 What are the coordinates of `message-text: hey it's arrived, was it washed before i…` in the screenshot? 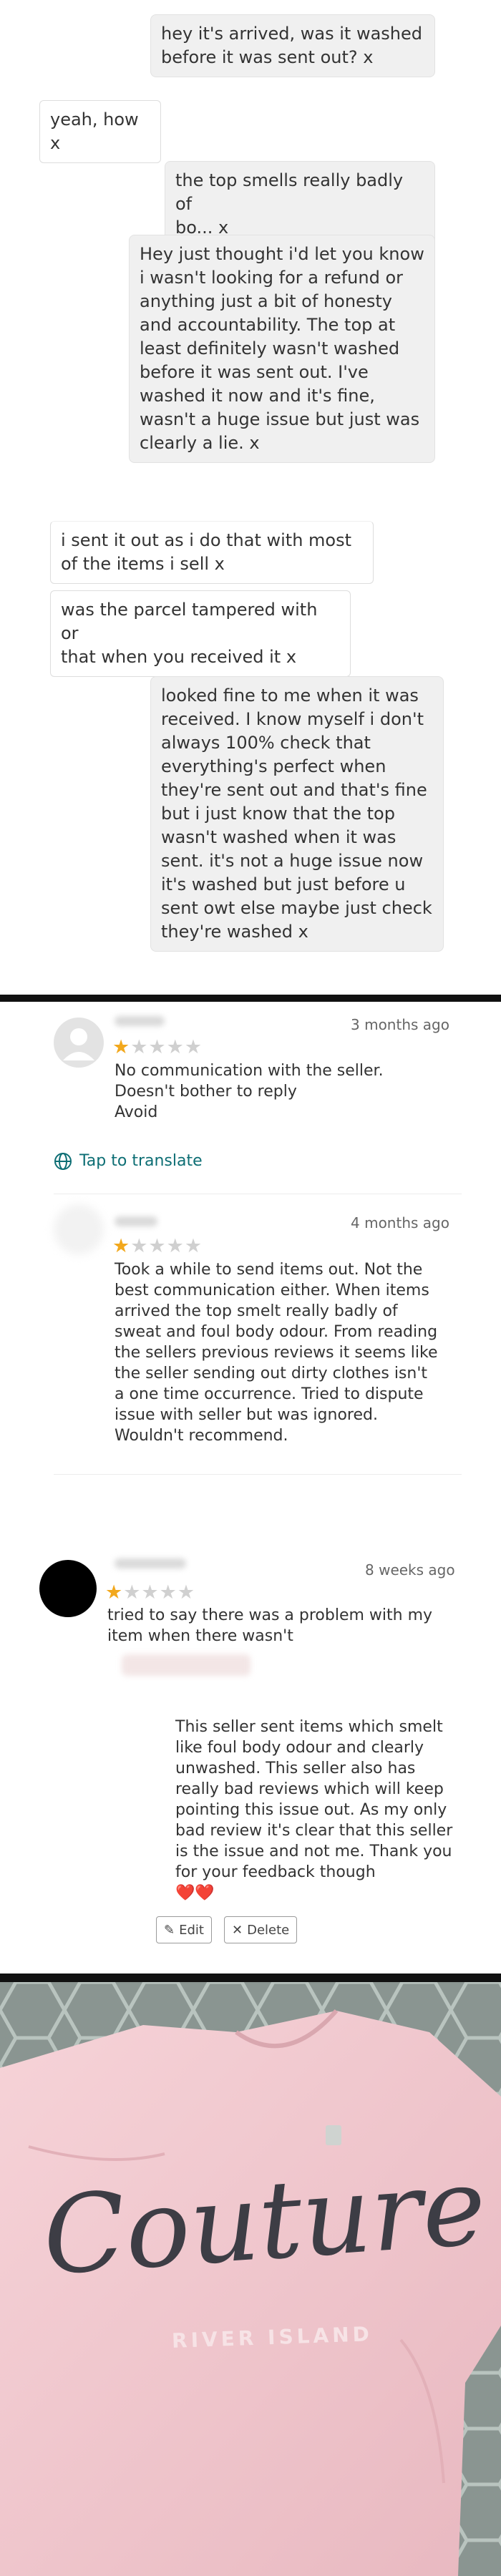 It's located at (291, 45).